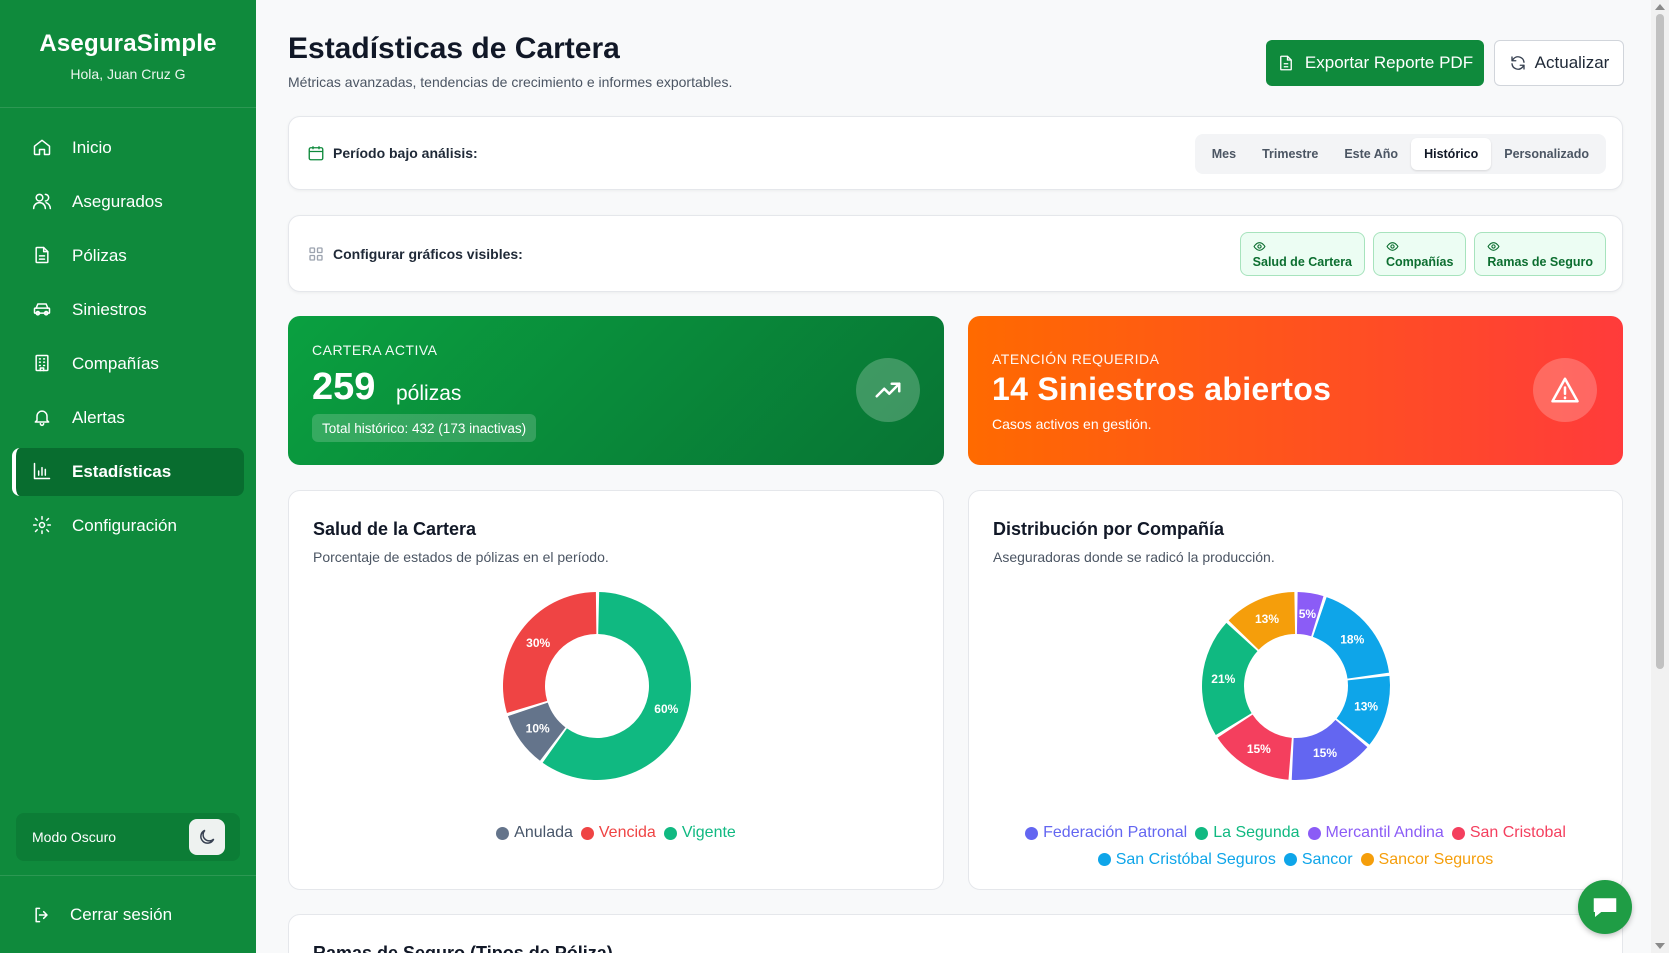 The width and height of the screenshot is (1669, 953). What do you see at coordinates (543, 832) in the screenshot?
I see `legend-label: Anulada` at bounding box center [543, 832].